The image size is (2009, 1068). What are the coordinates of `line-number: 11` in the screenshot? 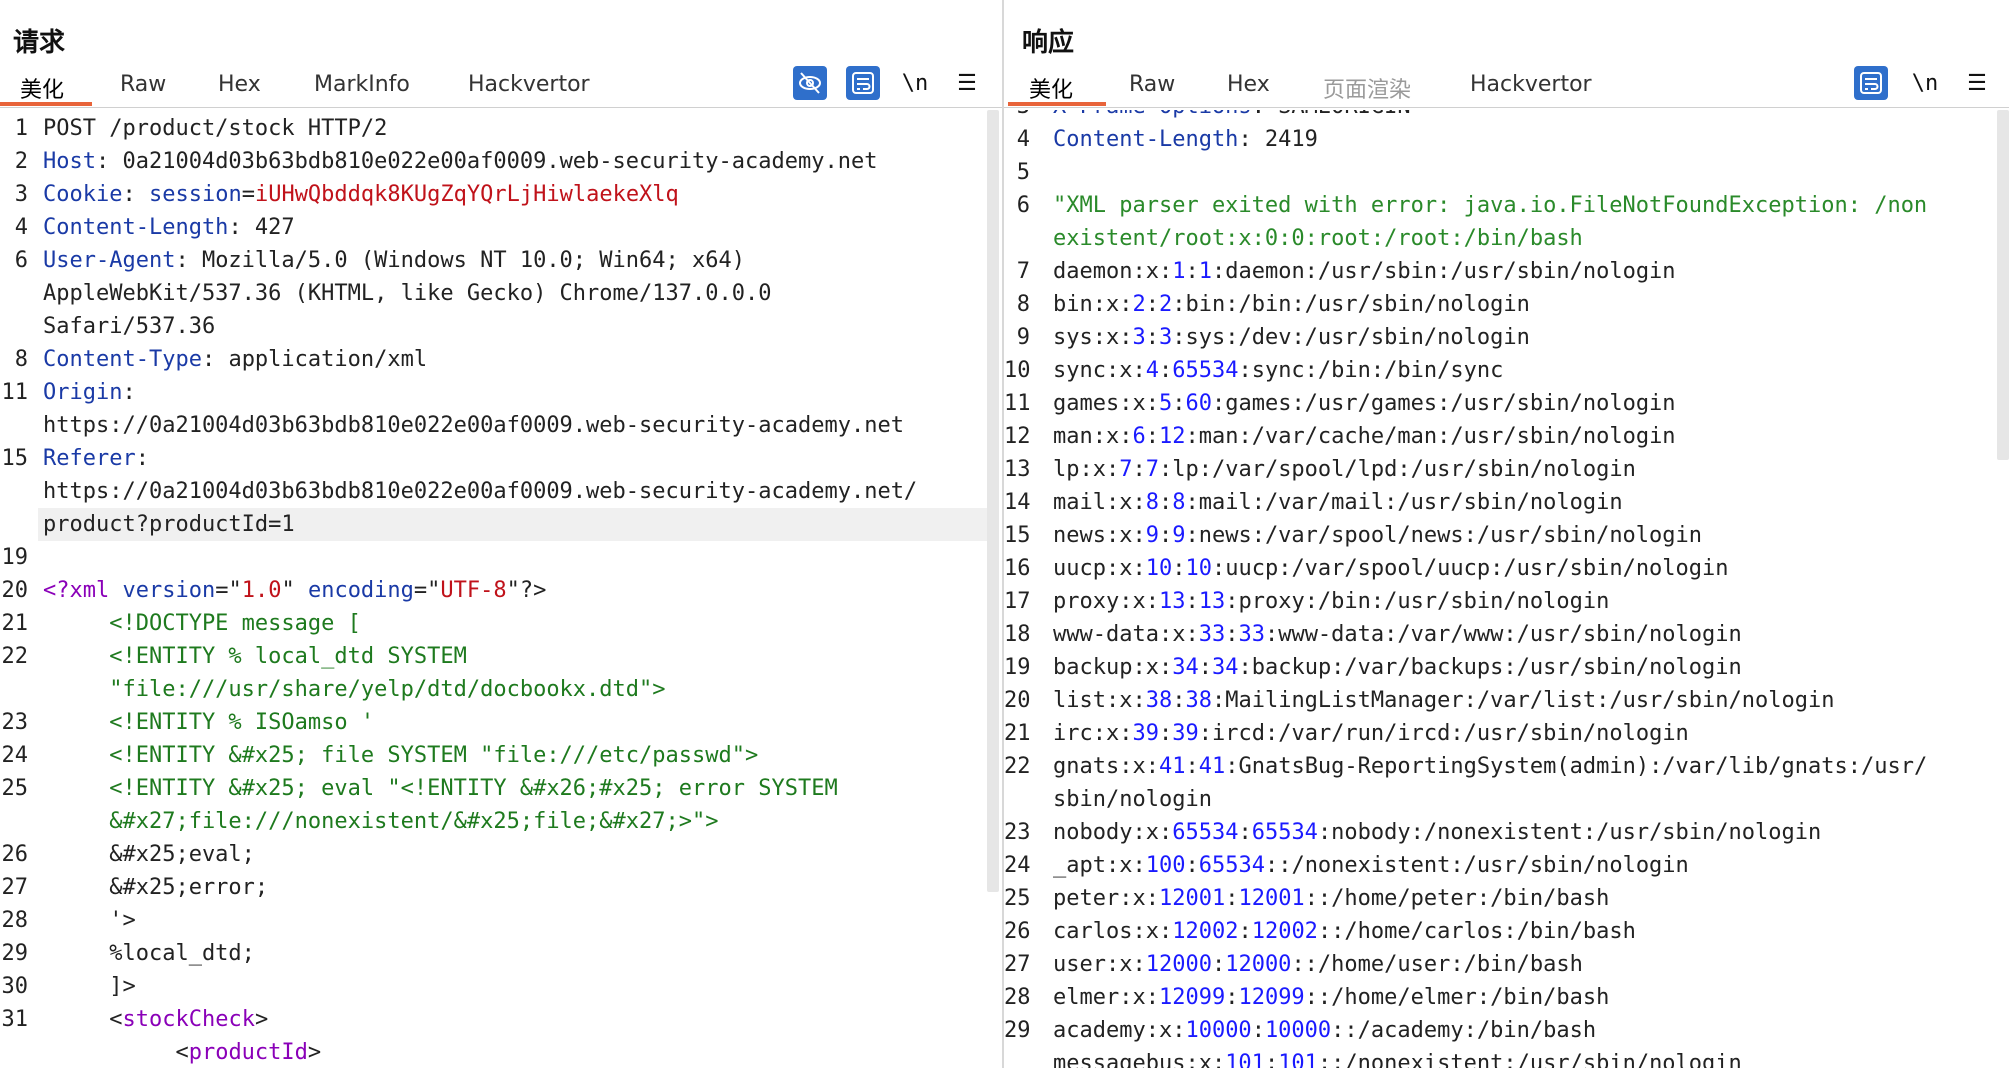 It's located at (1017, 403).